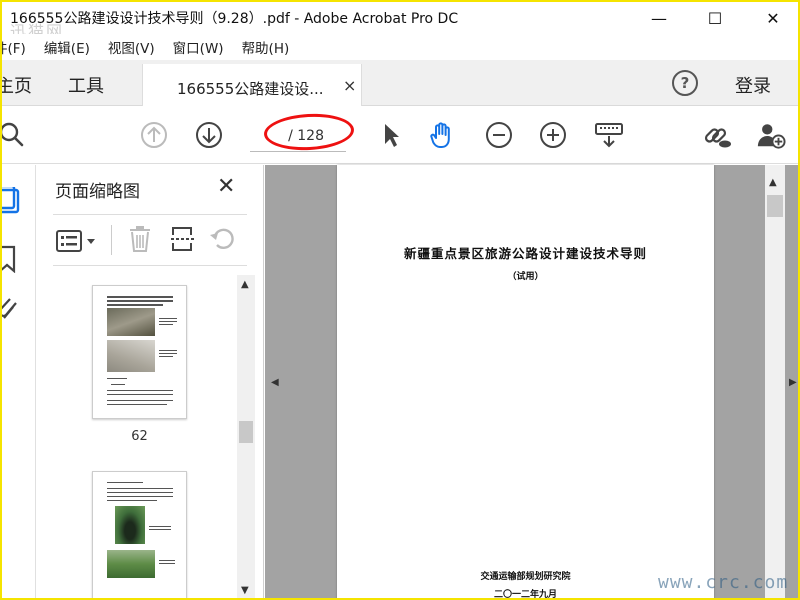  Describe the element at coordinates (17, 85) in the screenshot. I see `tab-home: 主页` at that location.